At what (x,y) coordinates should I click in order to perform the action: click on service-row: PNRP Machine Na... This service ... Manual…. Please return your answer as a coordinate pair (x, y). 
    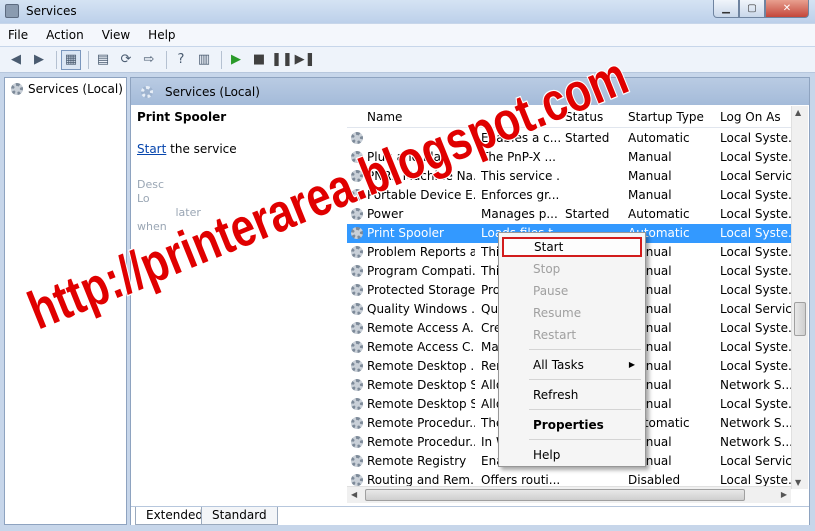
    Looking at the image, I should click on (569, 176).